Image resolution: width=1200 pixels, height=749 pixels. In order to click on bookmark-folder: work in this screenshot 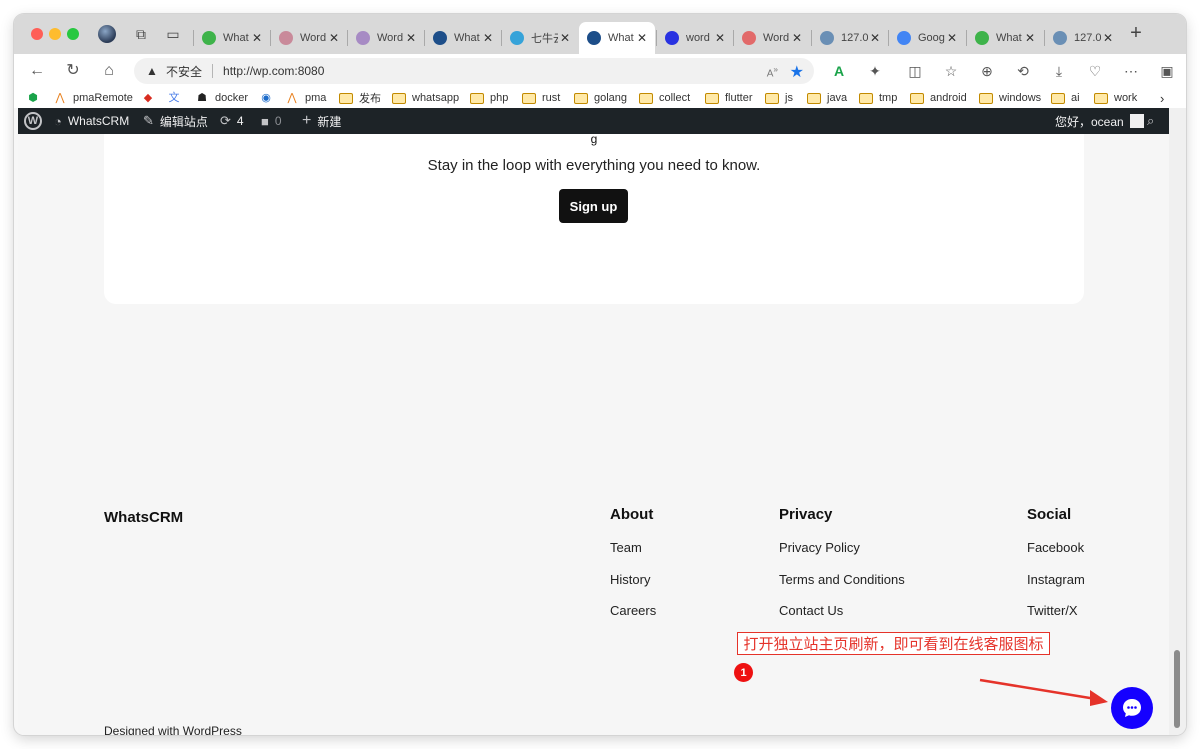, I will do `click(1115, 98)`.